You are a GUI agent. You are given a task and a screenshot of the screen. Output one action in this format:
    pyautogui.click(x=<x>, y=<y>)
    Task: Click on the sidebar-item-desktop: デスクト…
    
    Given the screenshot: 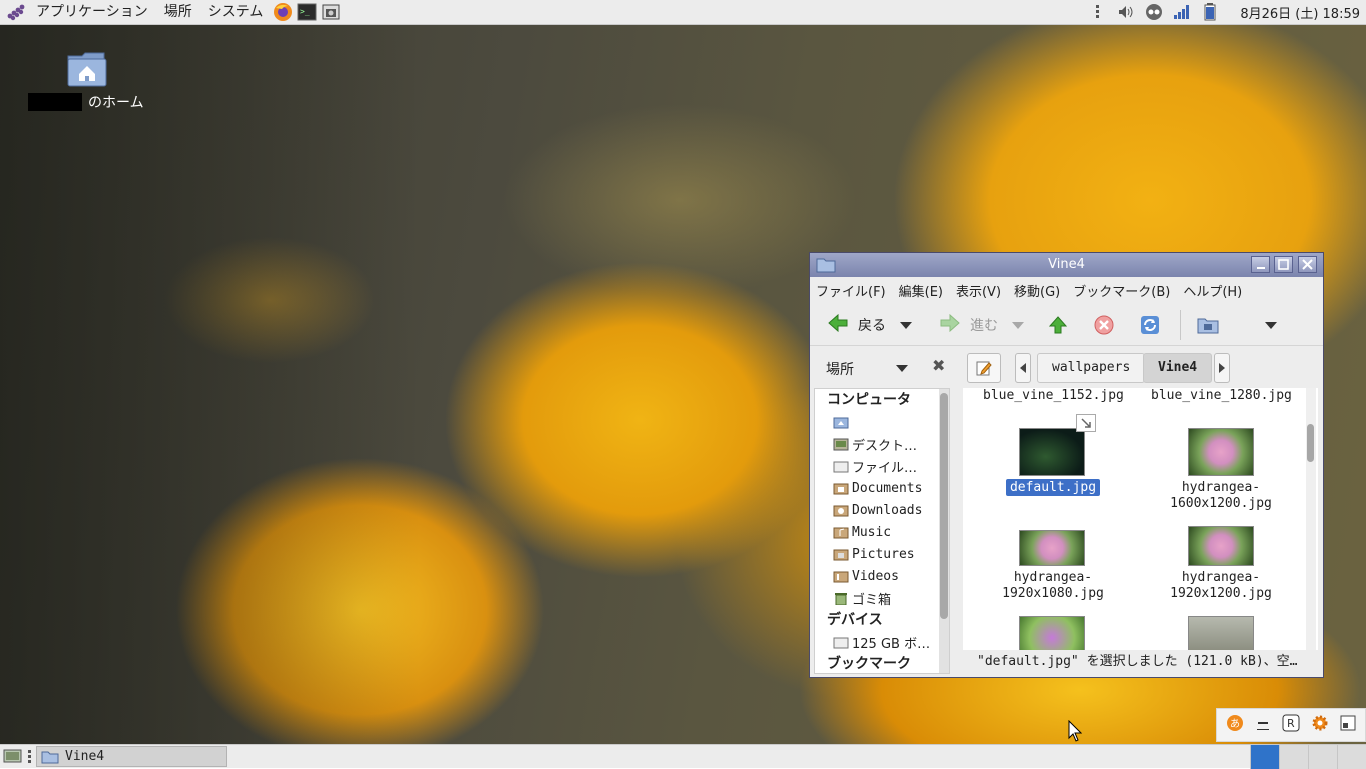 What is the action you would take?
    pyautogui.click(x=882, y=444)
    